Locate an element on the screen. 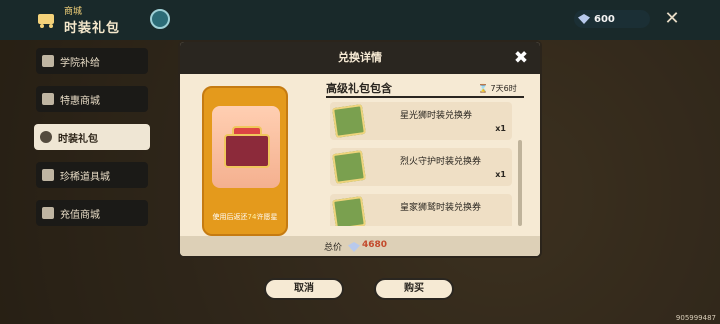  user-id: 905999487 is located at coordinates (695, 318).